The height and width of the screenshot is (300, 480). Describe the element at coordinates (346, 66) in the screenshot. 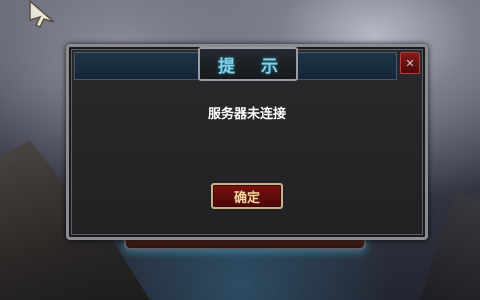

I see `title-bar-right` at that location.